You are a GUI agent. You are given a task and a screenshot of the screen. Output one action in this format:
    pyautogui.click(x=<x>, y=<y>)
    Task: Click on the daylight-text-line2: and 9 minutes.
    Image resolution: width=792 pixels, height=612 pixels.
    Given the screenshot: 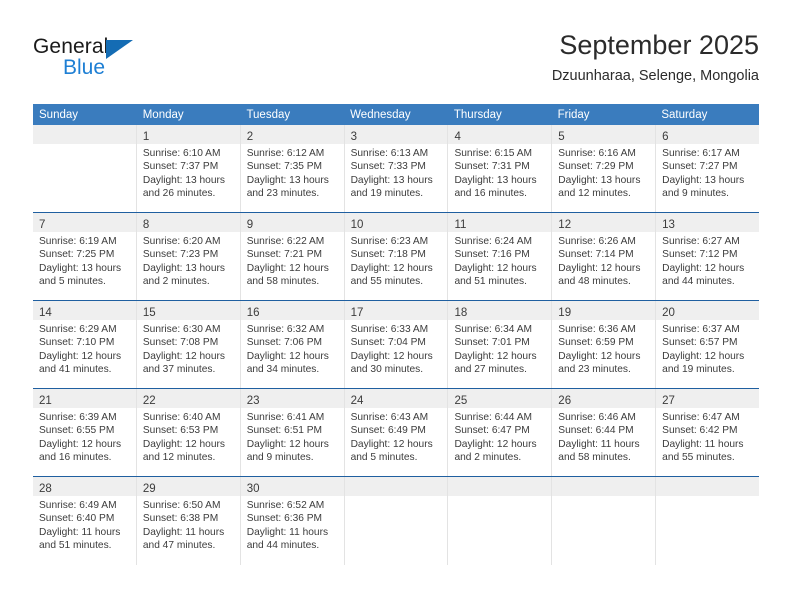 What is the action you would take?
    pyautogui.click(x=280, y=457)
    